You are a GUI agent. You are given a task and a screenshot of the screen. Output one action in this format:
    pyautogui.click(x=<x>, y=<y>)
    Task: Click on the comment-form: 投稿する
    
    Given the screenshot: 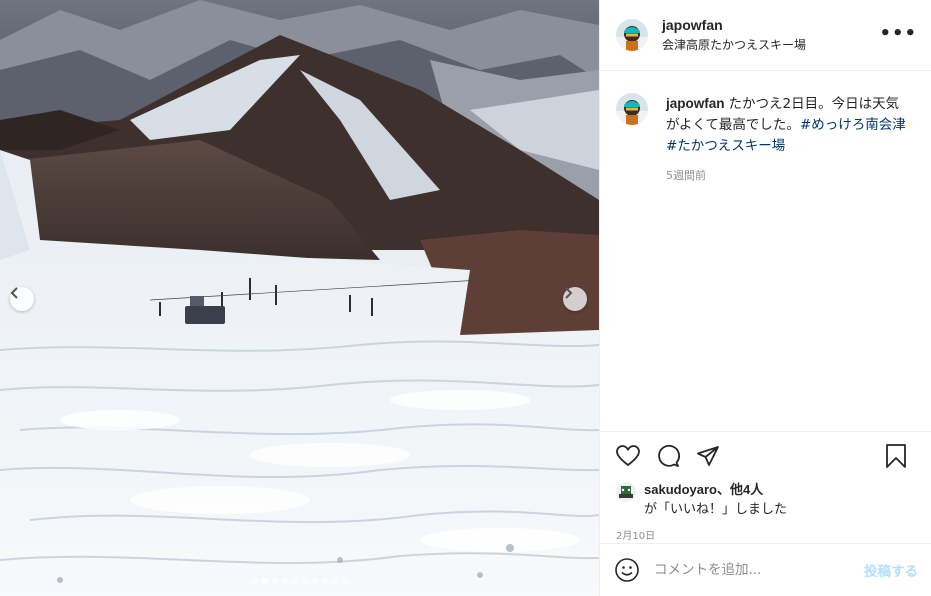 What is the action you would take?
    pyautogui.click(x=765, y=569)
    